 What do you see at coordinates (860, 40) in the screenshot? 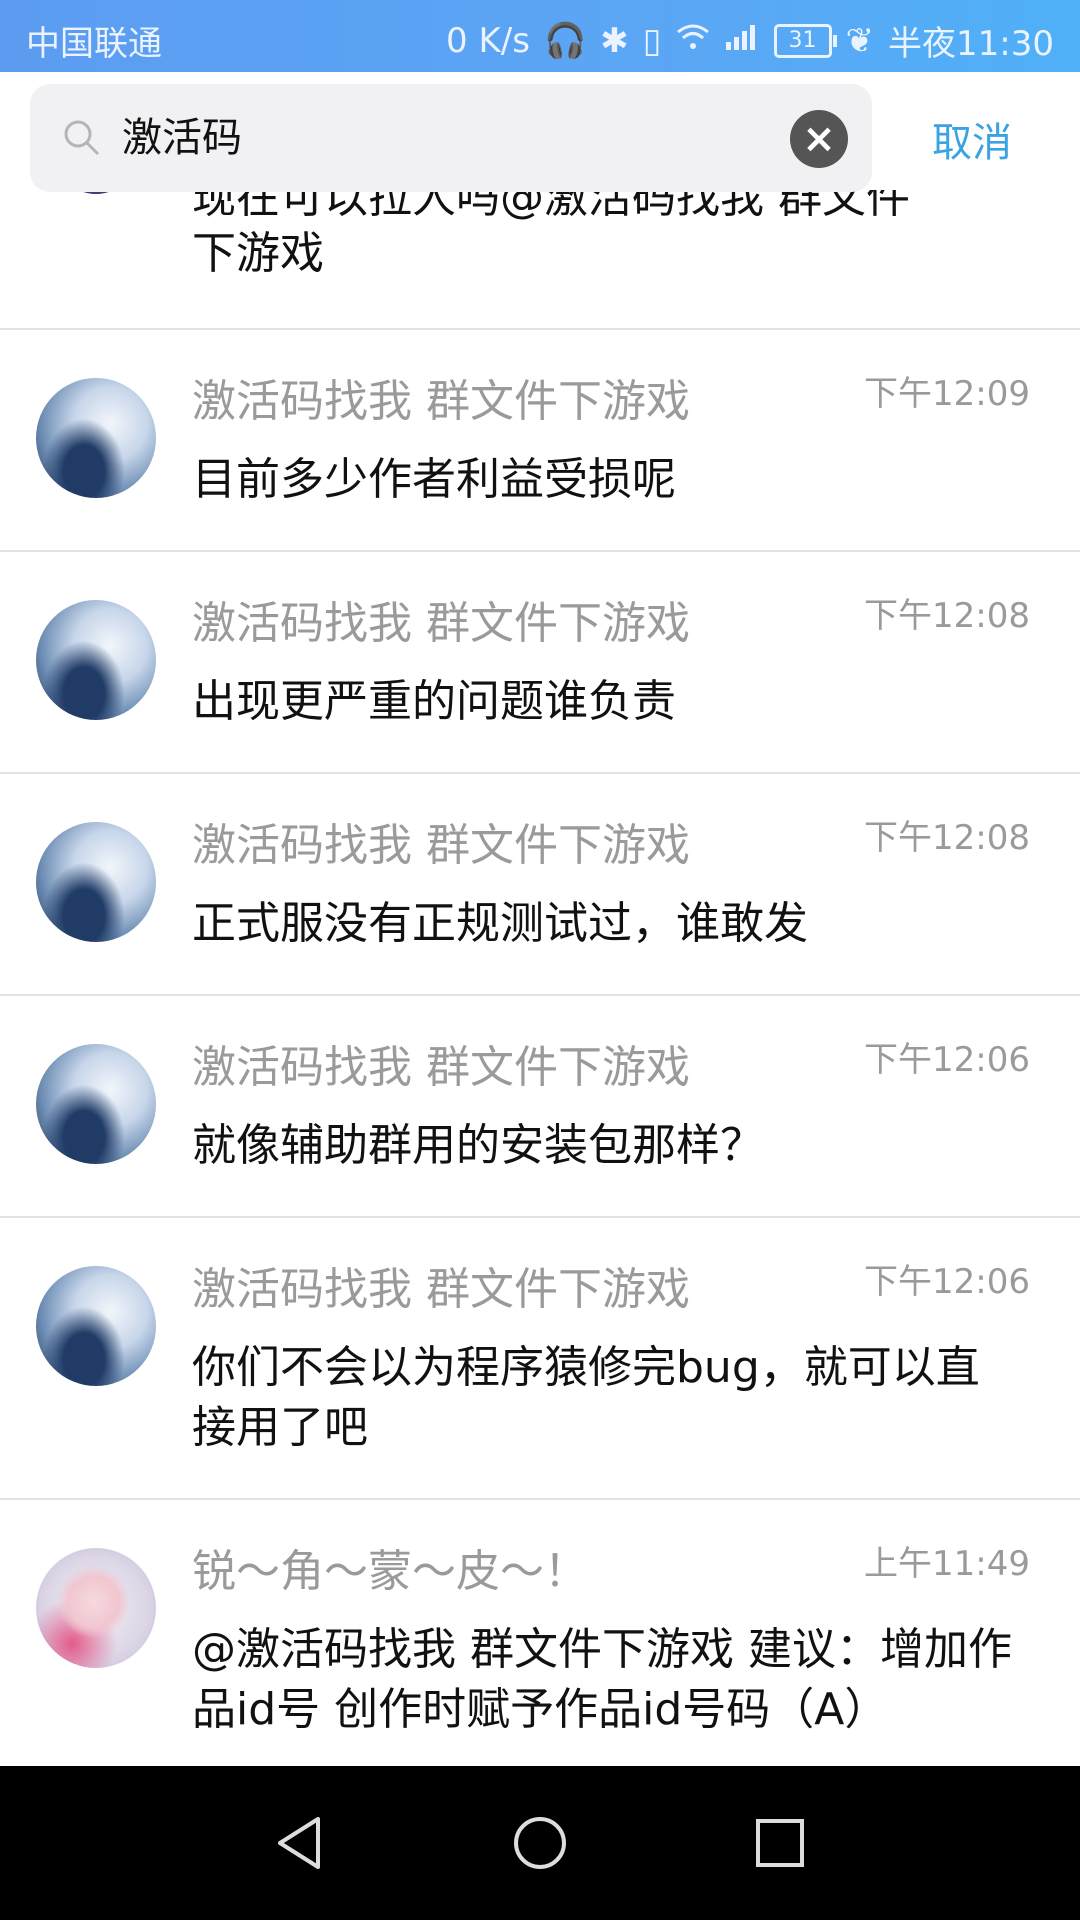
I see `leaf-icon: ❦` at bounding box center [860, 40].